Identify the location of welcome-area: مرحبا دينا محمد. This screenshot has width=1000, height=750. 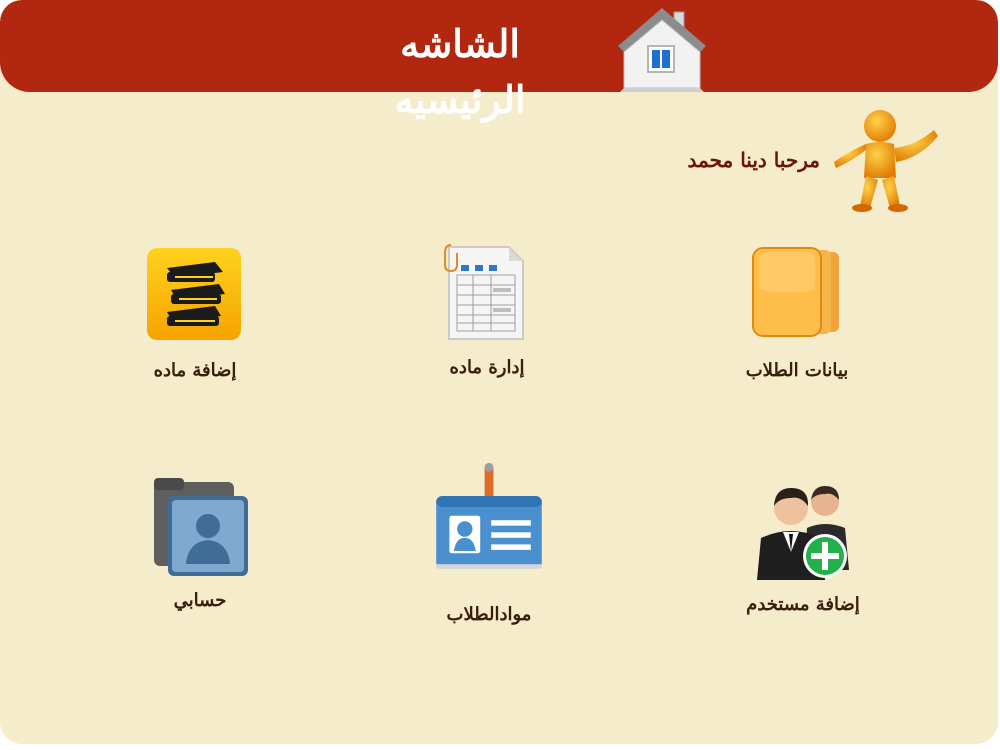
(790, 161).